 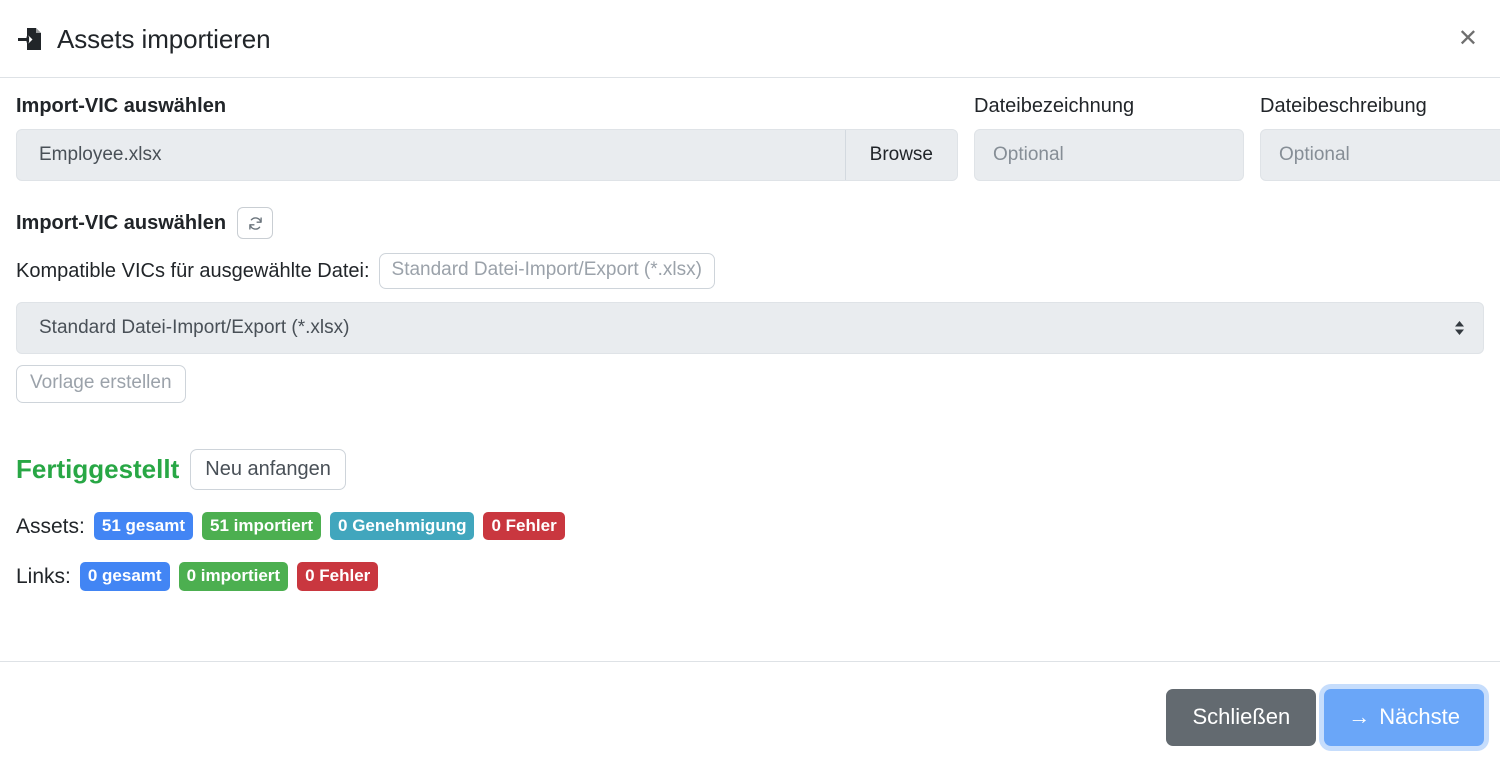 I want to click on file-description-label: Dateibeschreibung, so click(x=1343, y=106).